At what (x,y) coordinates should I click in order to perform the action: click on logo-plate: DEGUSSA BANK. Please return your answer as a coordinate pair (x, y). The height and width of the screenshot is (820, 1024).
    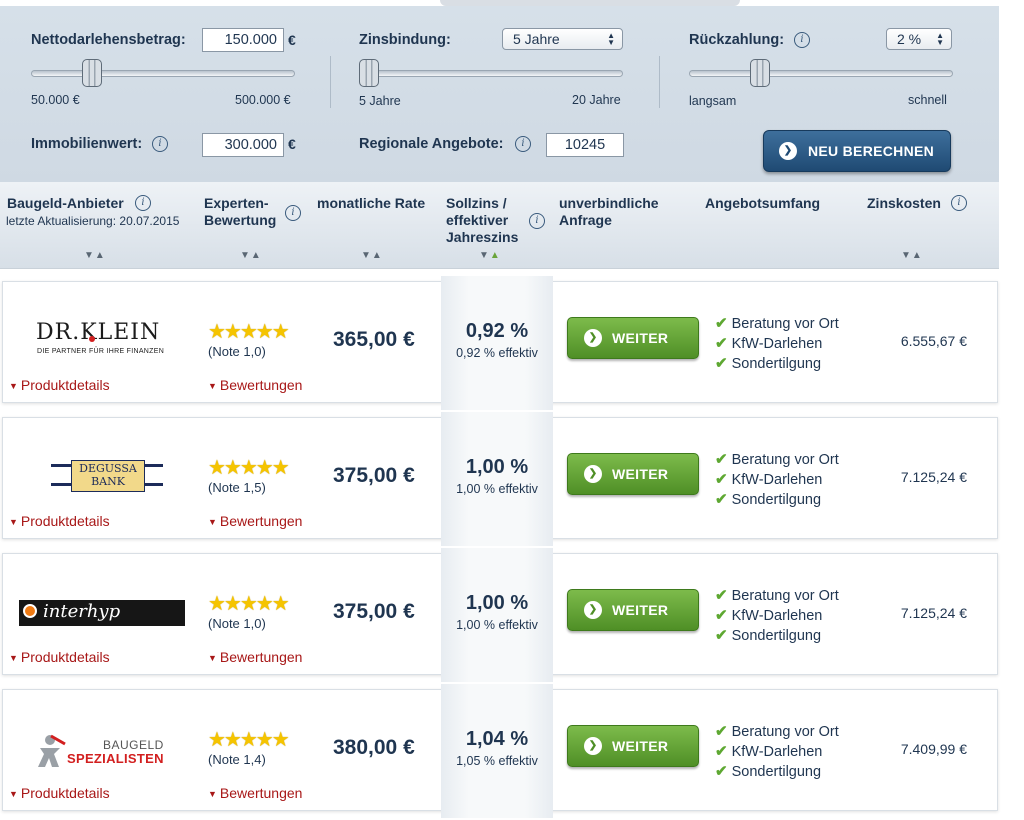
    Looking at the image, I should click on (108, 476).